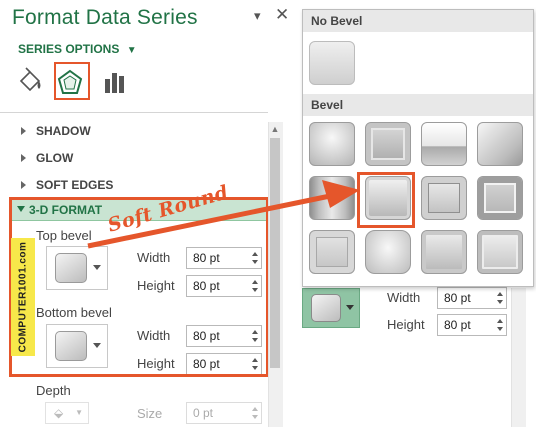  I want to click on right-width-label: Width, so click(404, 297).